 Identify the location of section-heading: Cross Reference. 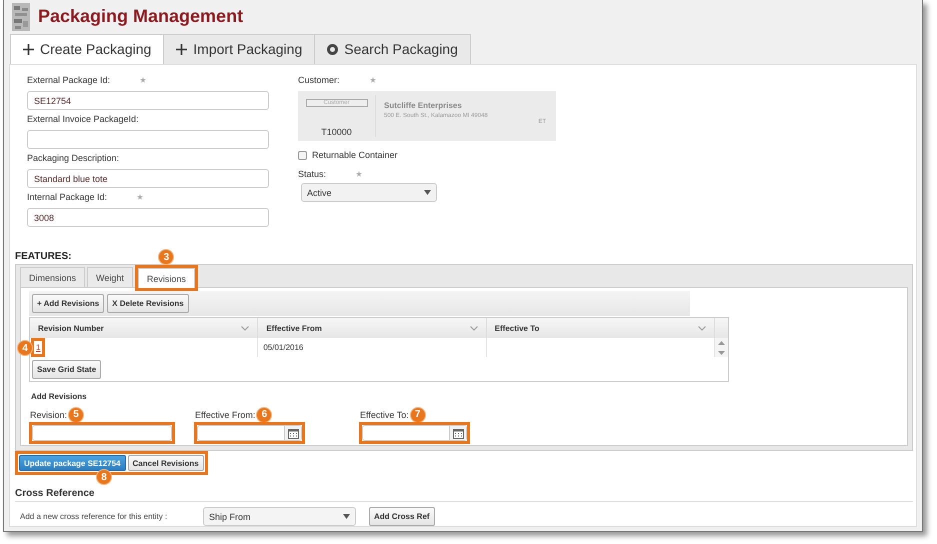
(464, 495).